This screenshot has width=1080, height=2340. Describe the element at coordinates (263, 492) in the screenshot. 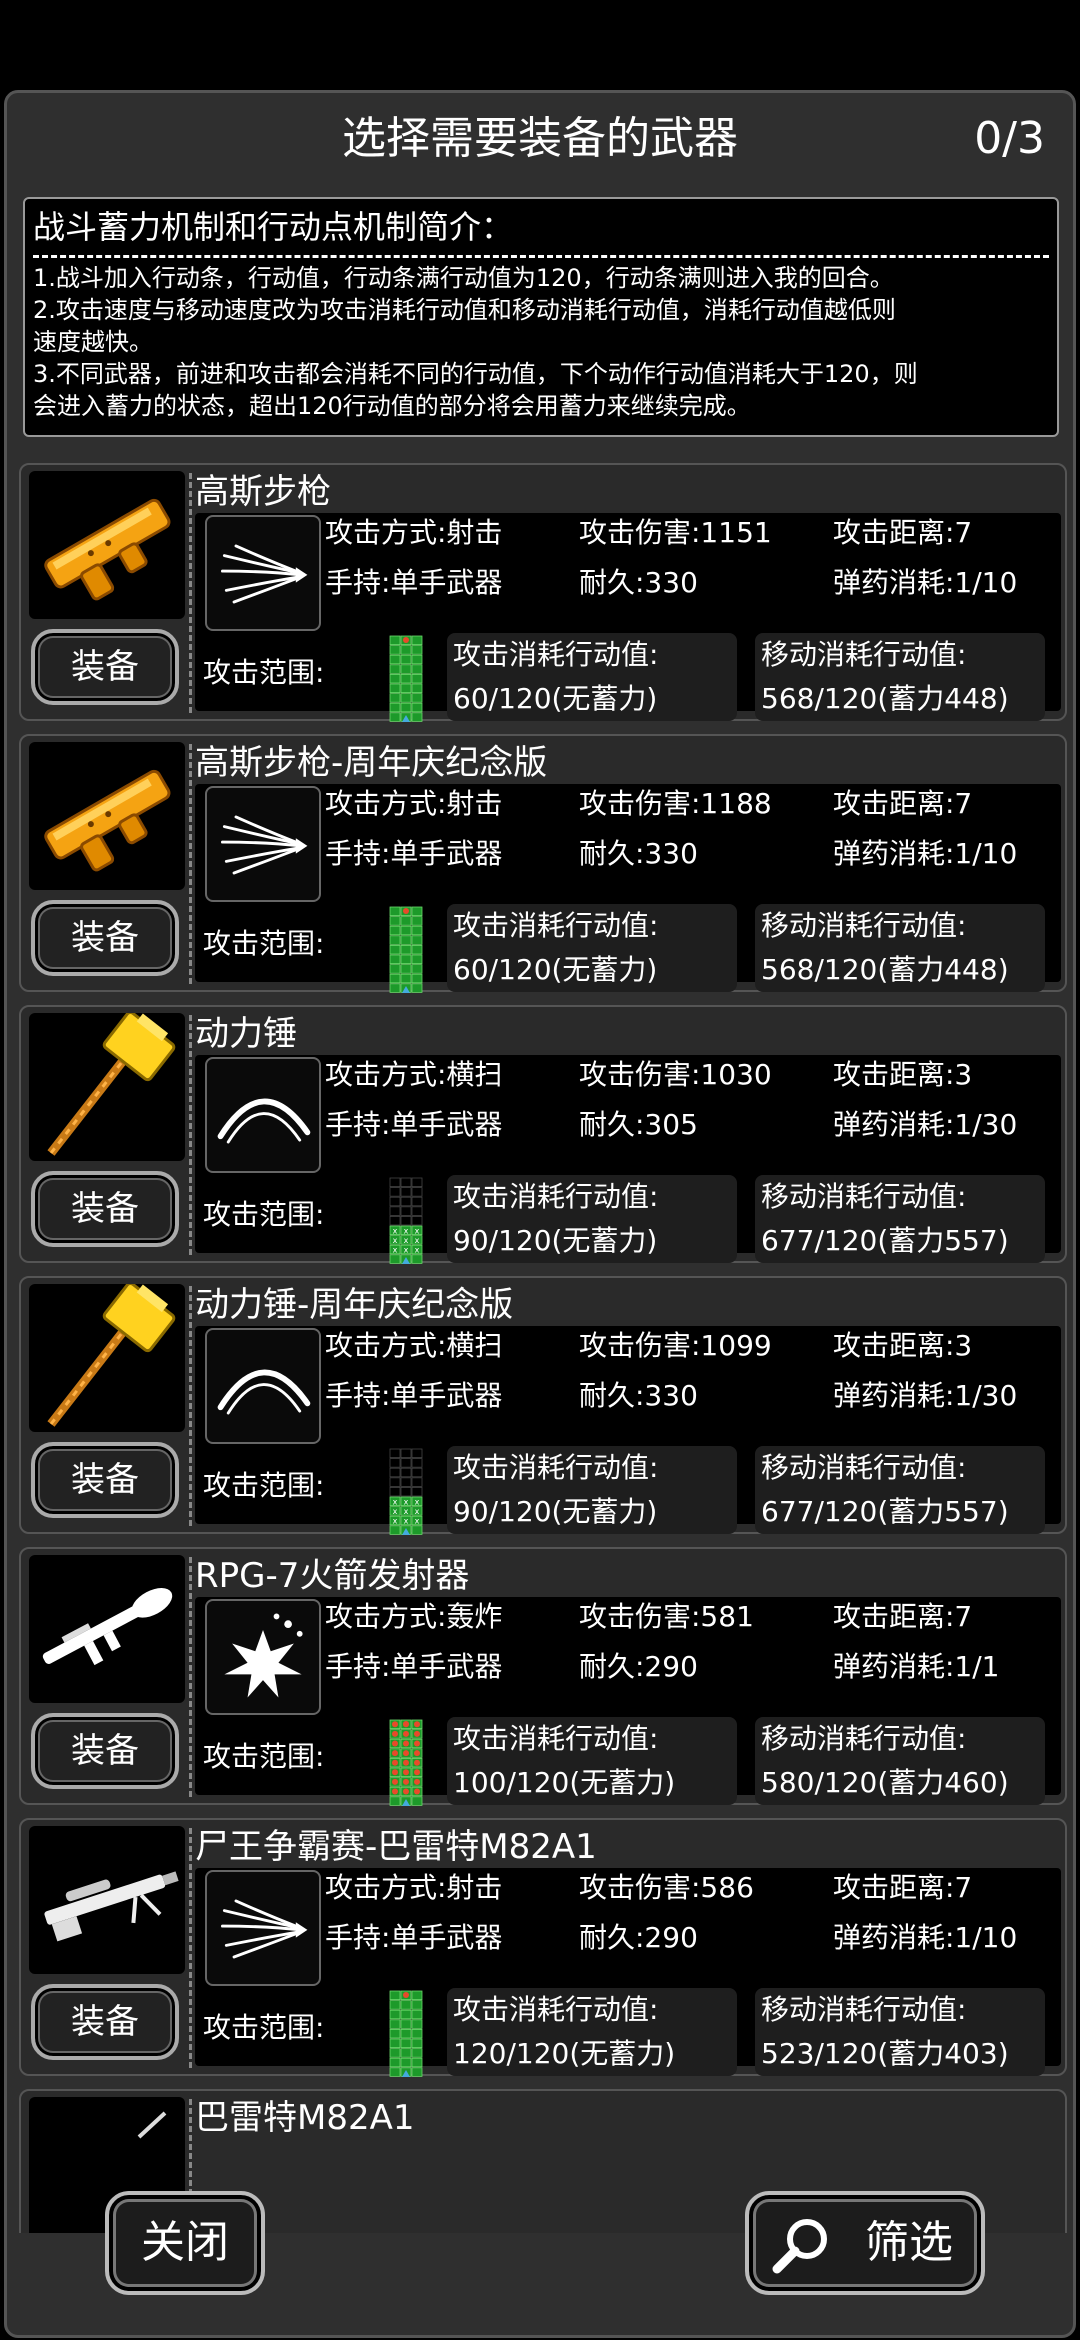

I see `weapon-name: 高斯步枪` at that location.